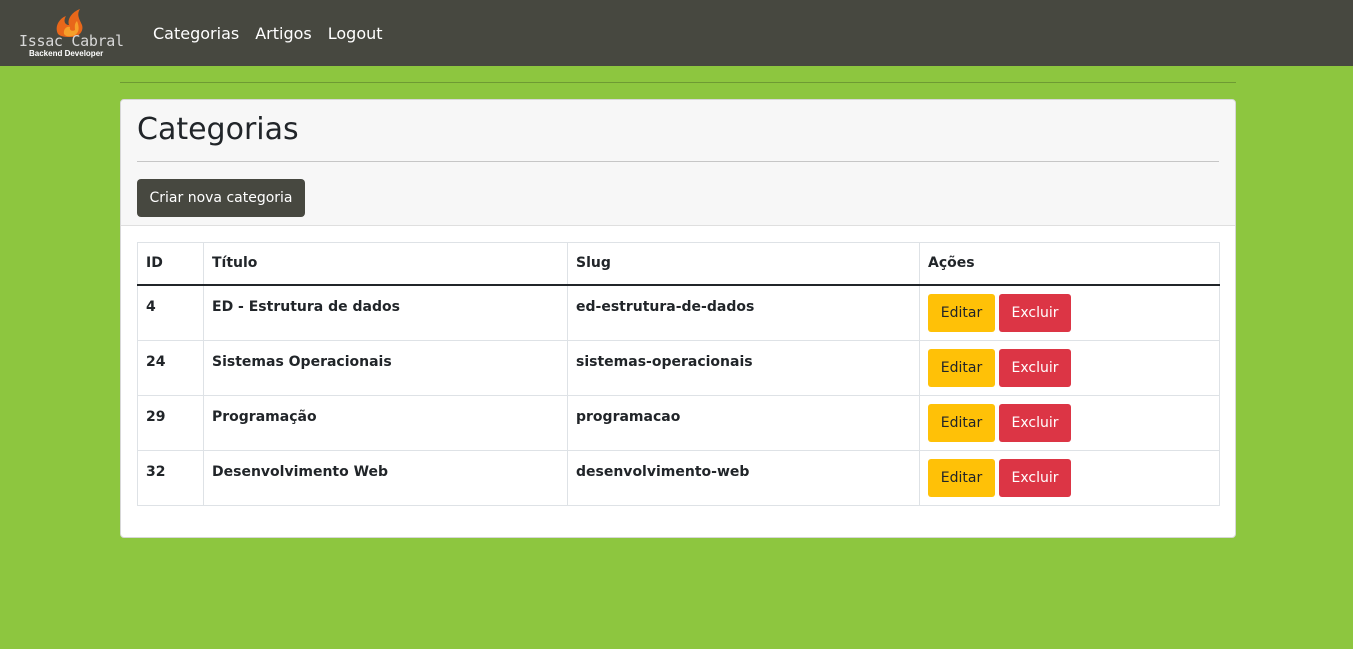  I want to click on cell-id: 29, so click(170, 423).